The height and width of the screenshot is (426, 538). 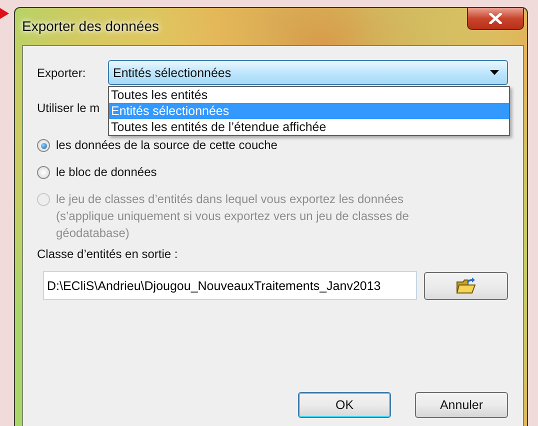 I want to click on caret-icon, so click(x=494, y=72).